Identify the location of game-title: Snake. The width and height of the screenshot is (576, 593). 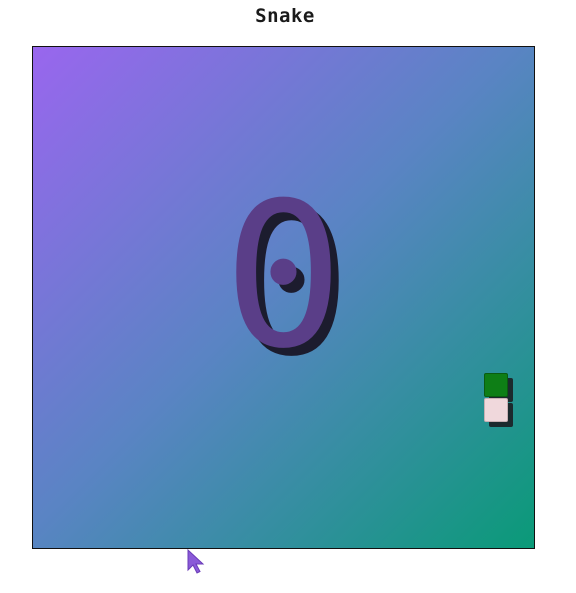
(285, 16).